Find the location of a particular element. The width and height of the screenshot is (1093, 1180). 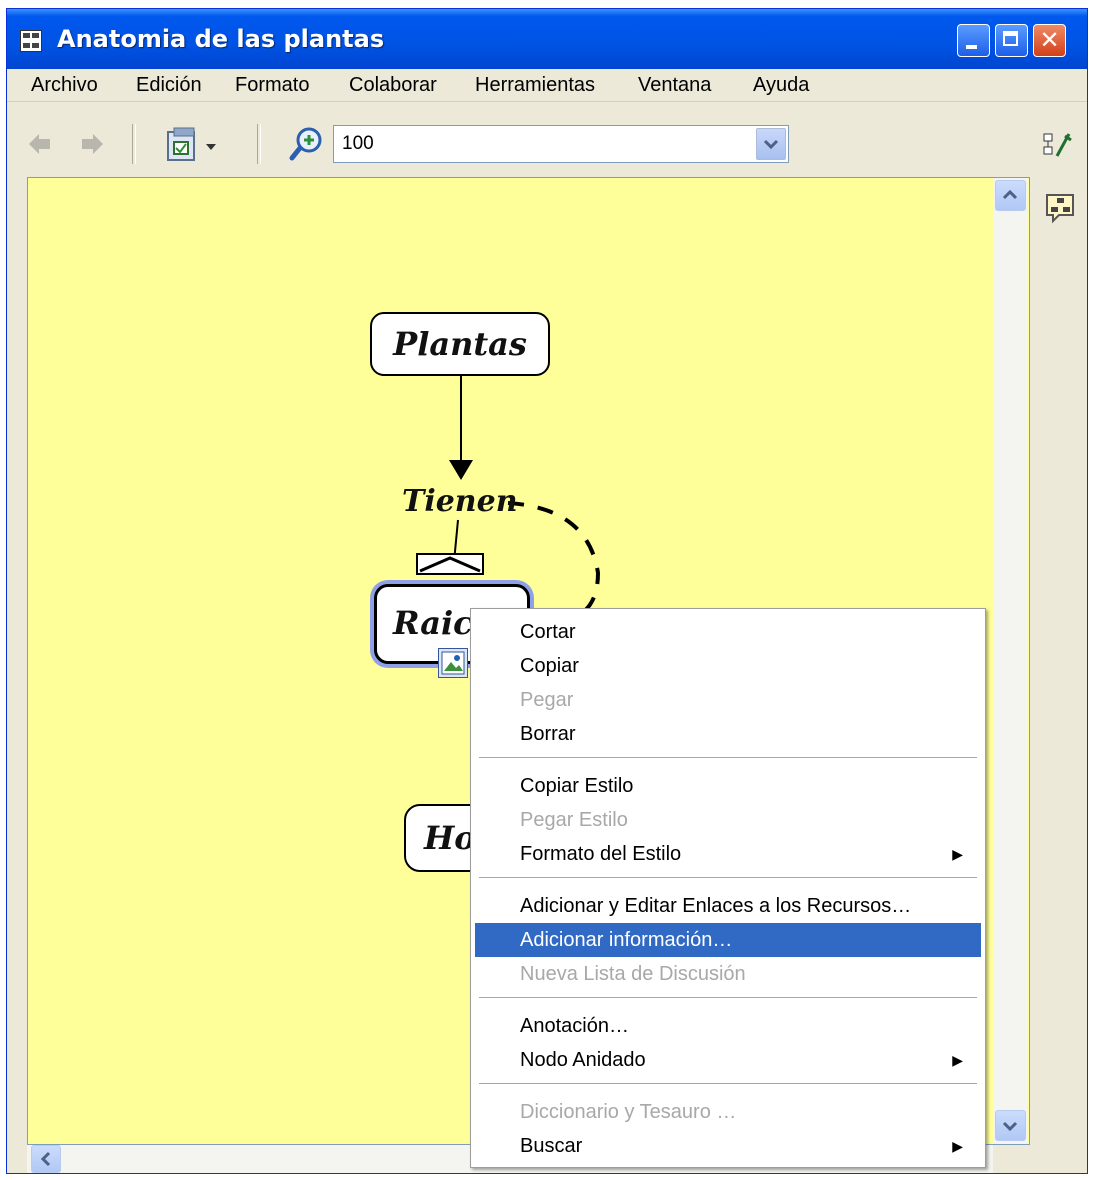

ctx-item-label: Nueva Lista de Discusión is located at coordinates (633, 974).